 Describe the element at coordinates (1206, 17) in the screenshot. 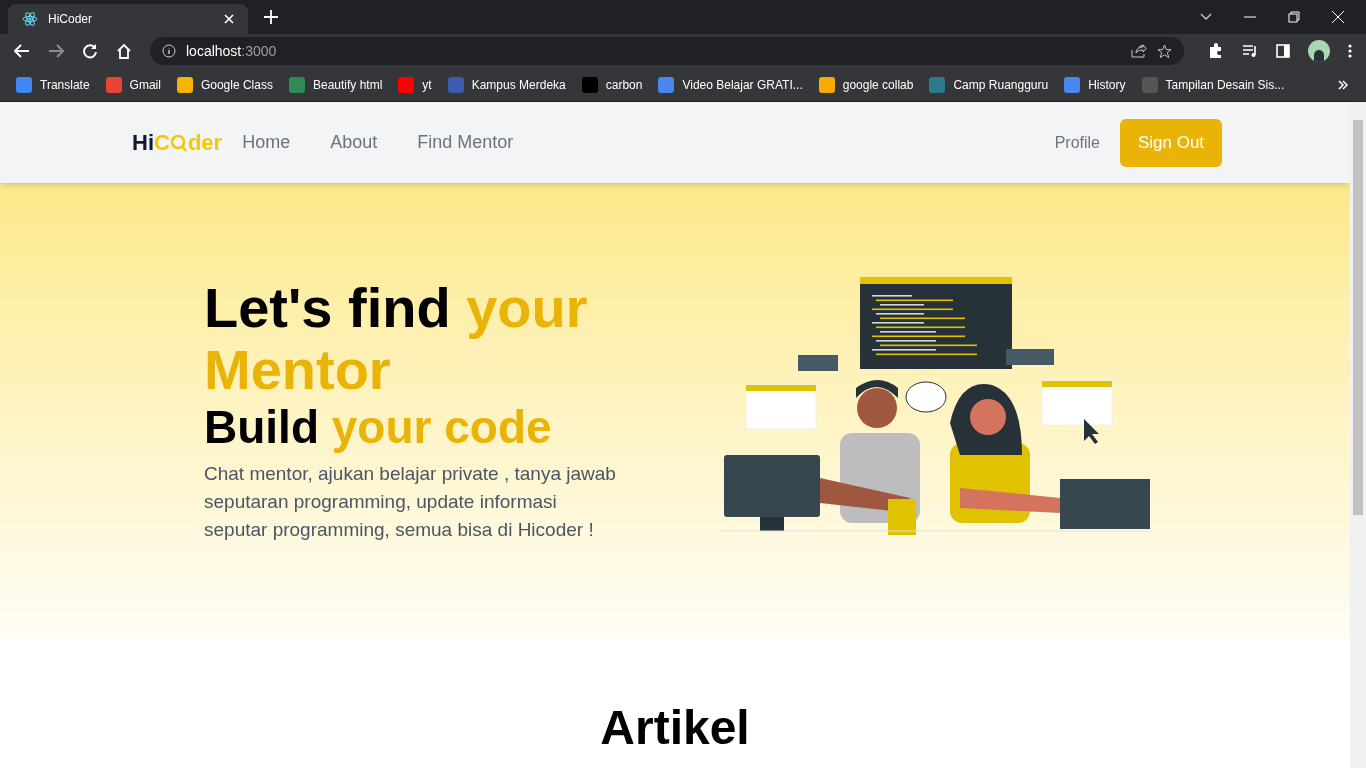

I see `chevron-down-icon` at that location.